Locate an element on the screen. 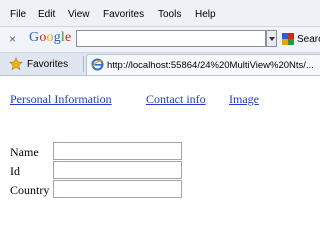 The width and height of the screenshot is (320, 250). menu-help: Help is located at coordinates (205, 14).